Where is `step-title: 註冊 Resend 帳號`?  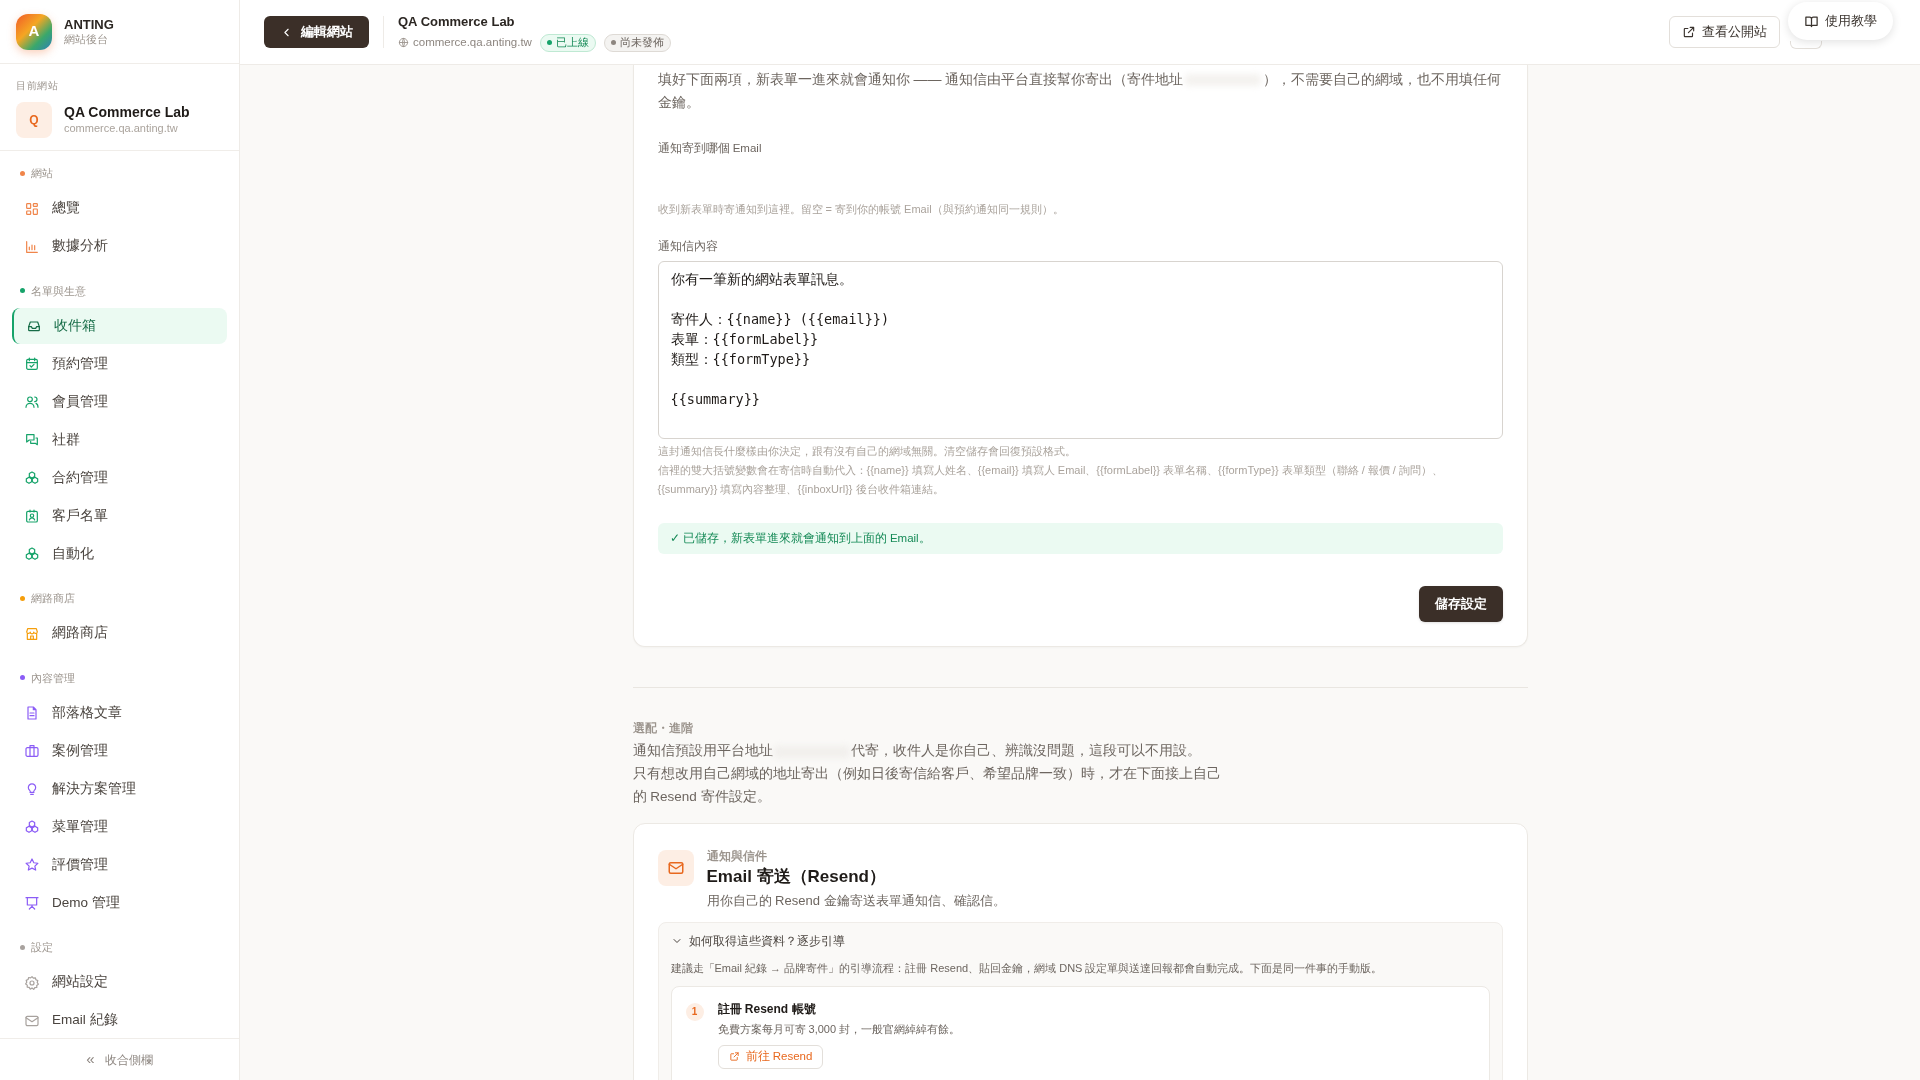 step-title: 註冊 Resend 帳號 is located at coordinates (767, 1009).